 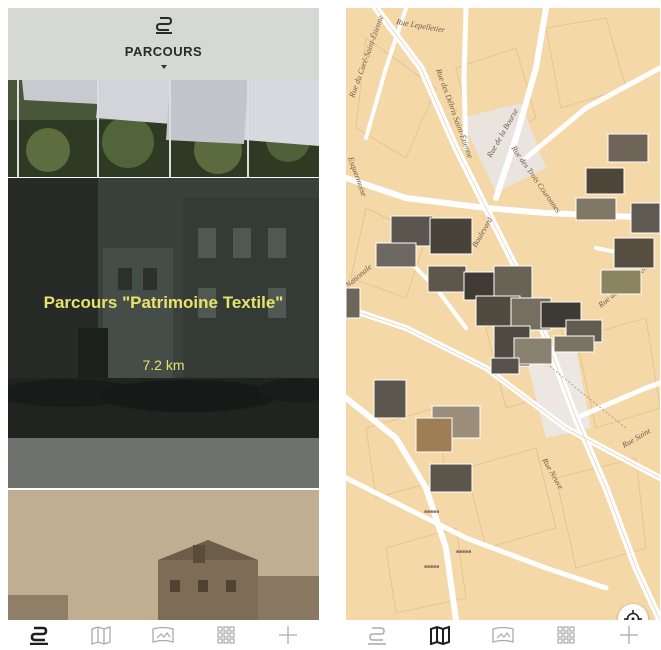 What do you see at coordinates (163, 67) in the screenshot?
I see `chevron-down-icon` at bounding box center [163, 67].